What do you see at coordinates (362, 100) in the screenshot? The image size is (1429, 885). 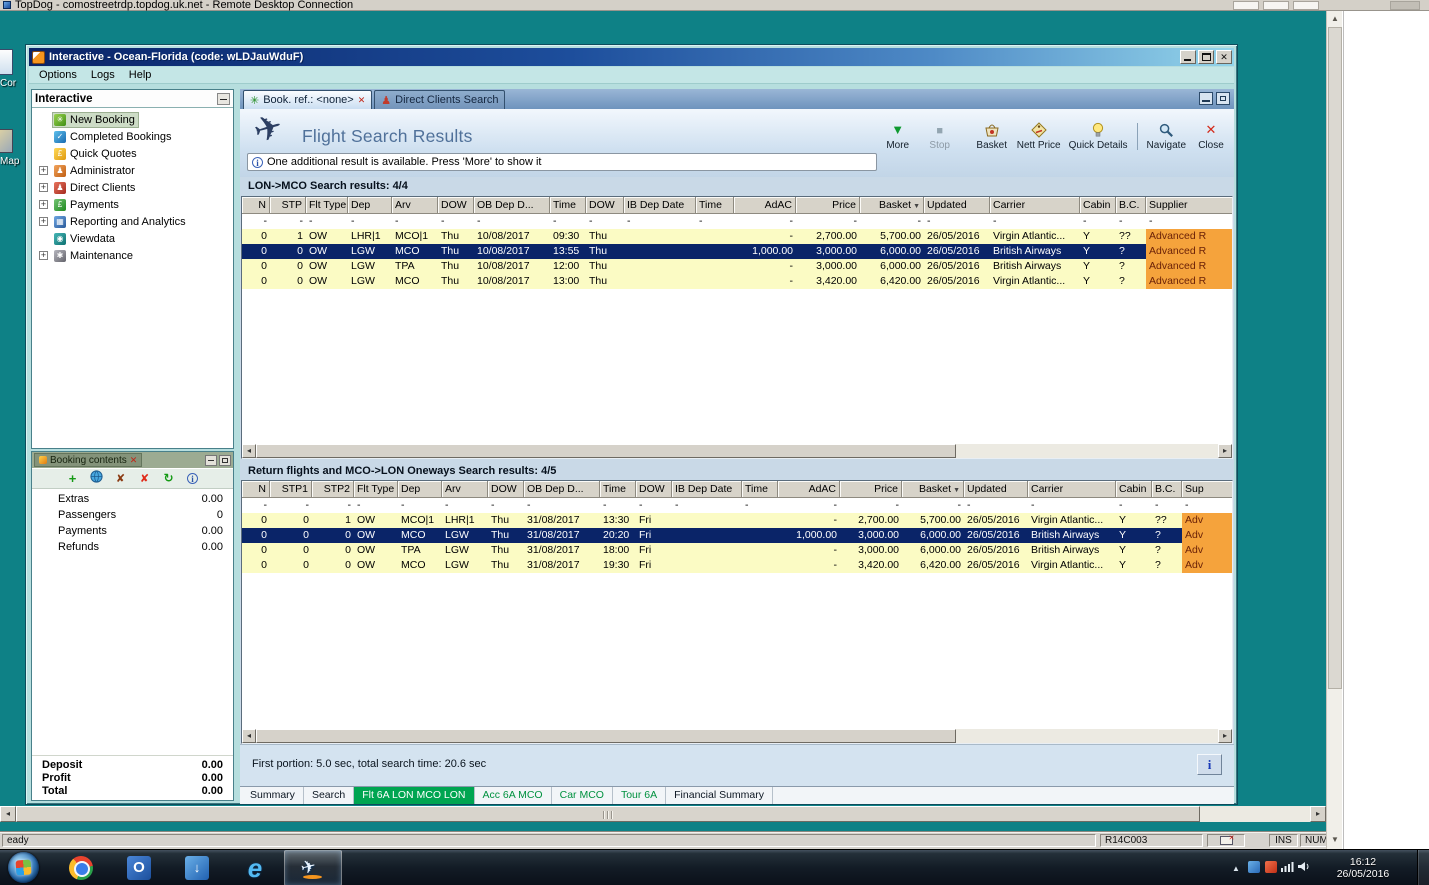 I see `tab-close-icon: ✕` at bounding box center [362, 100].